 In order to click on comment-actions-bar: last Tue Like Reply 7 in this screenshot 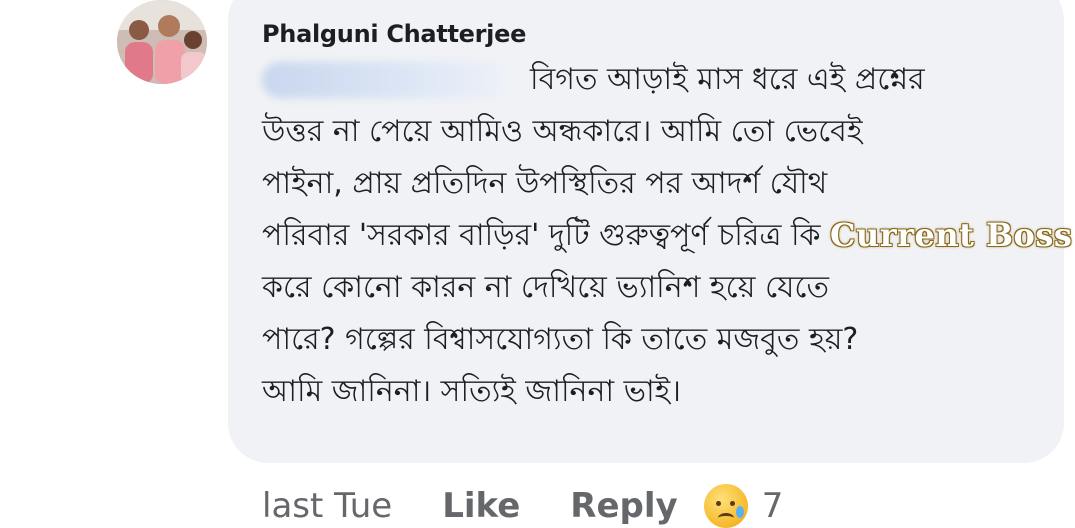, I will do `click(522, 506)`.